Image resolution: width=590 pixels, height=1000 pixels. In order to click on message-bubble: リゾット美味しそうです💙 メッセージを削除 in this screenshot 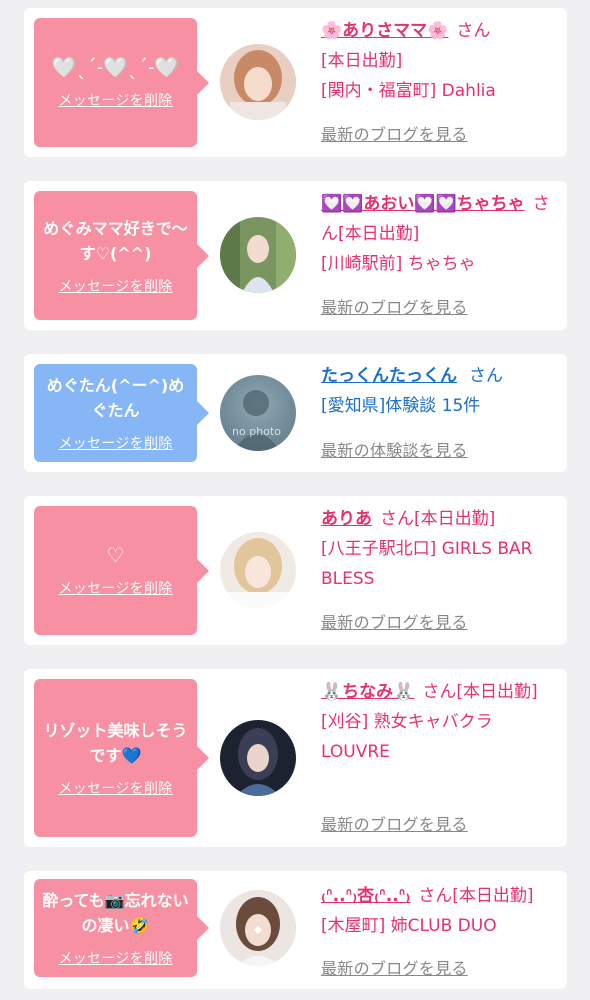, I will do `click(121, 758)`.